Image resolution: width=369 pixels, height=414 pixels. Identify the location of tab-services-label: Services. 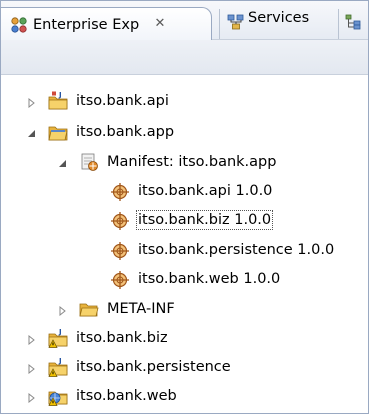
(279, 18).